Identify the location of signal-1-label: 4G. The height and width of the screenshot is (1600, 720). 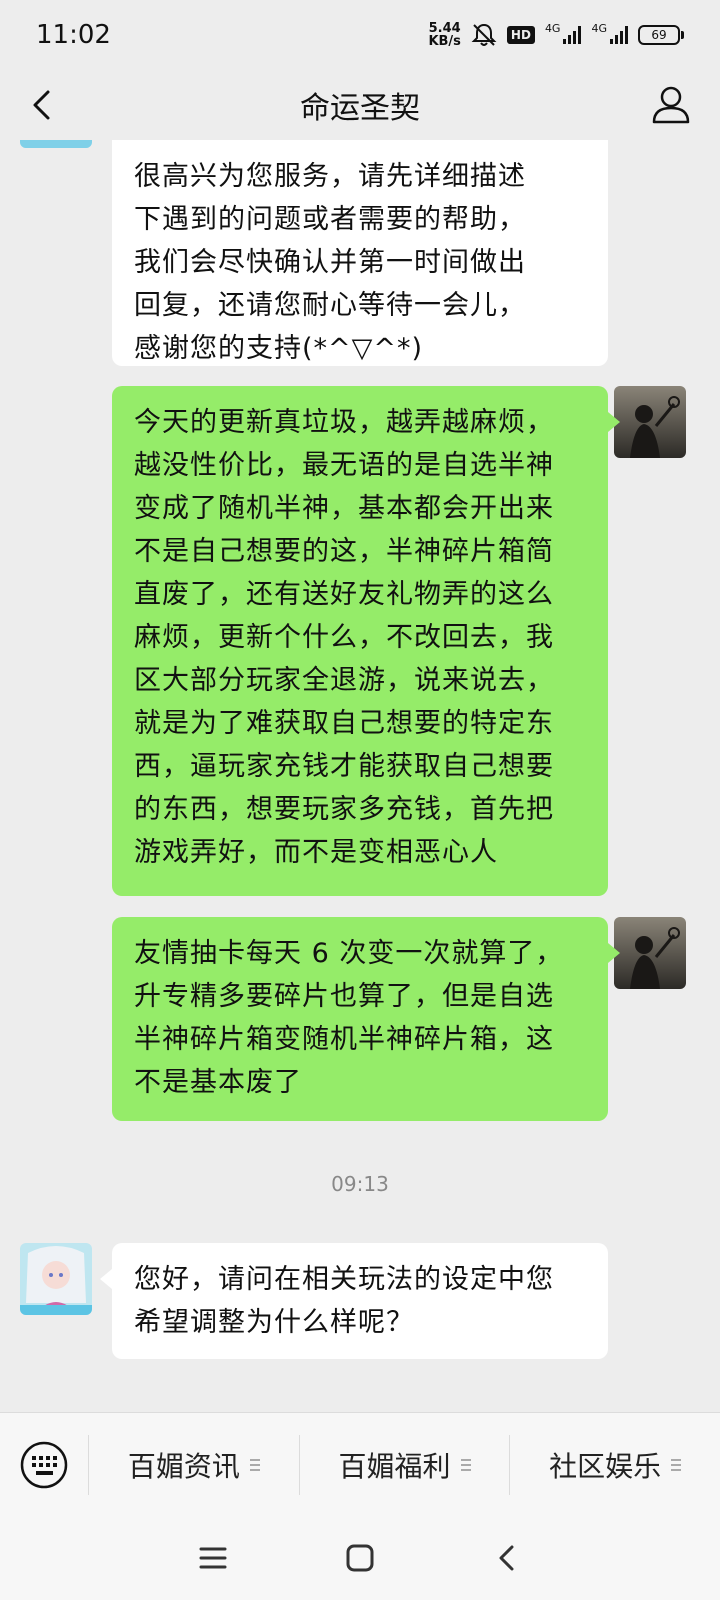
(552, 28).